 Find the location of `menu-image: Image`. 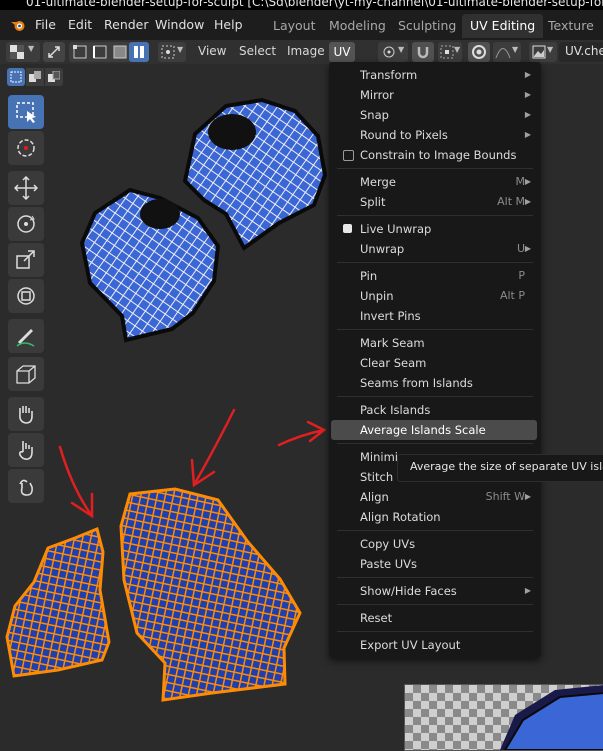

menu-image: Image is located at coordinates (306, 51).